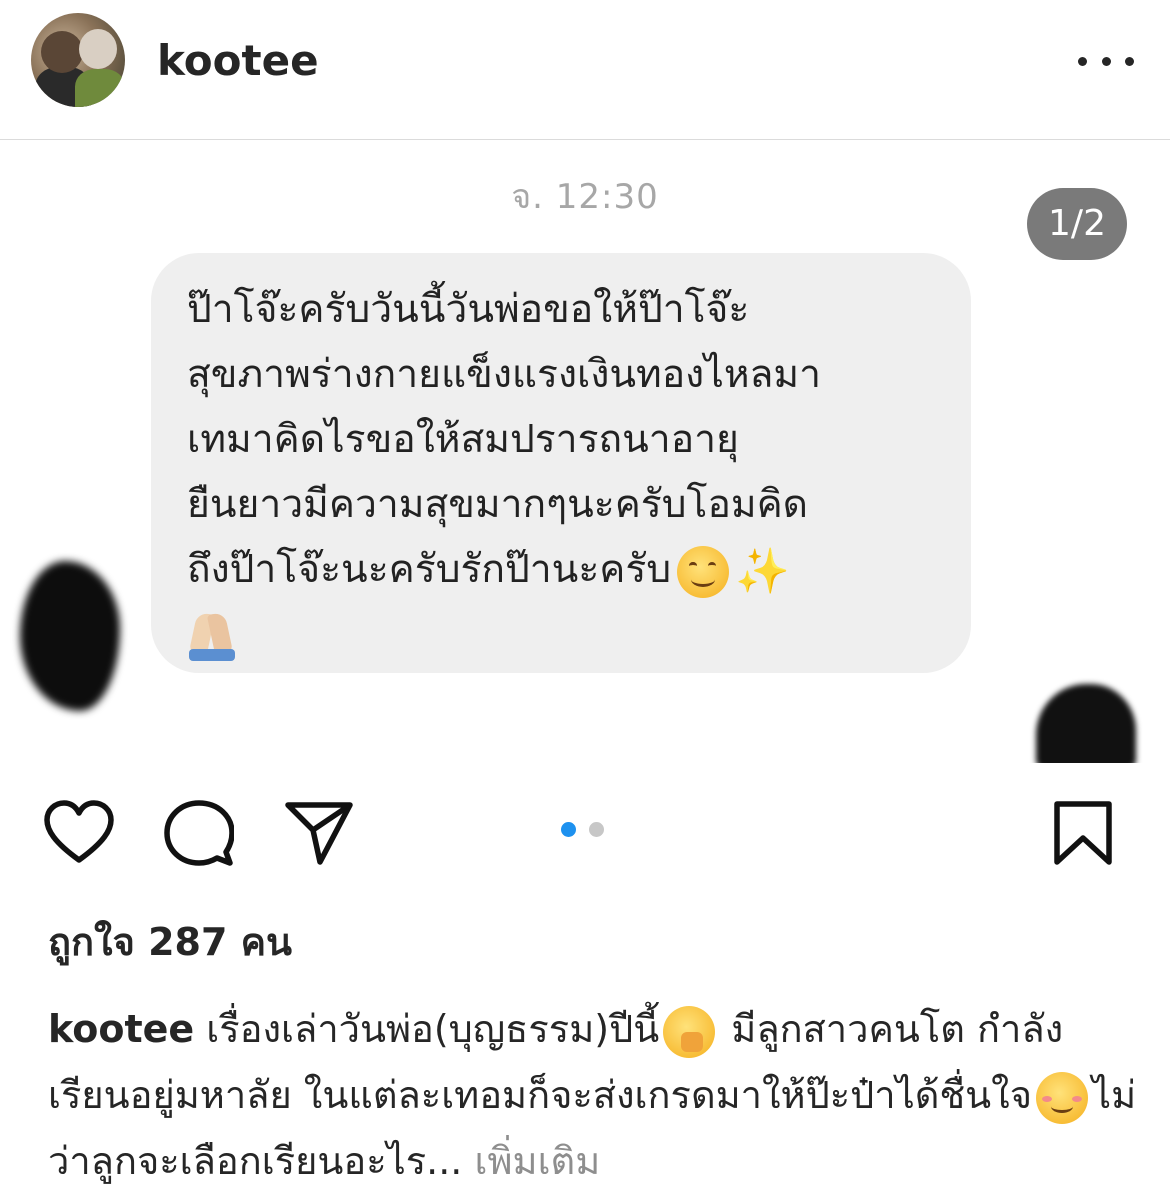  I want to click on profile-avatar, so click(78, 60).